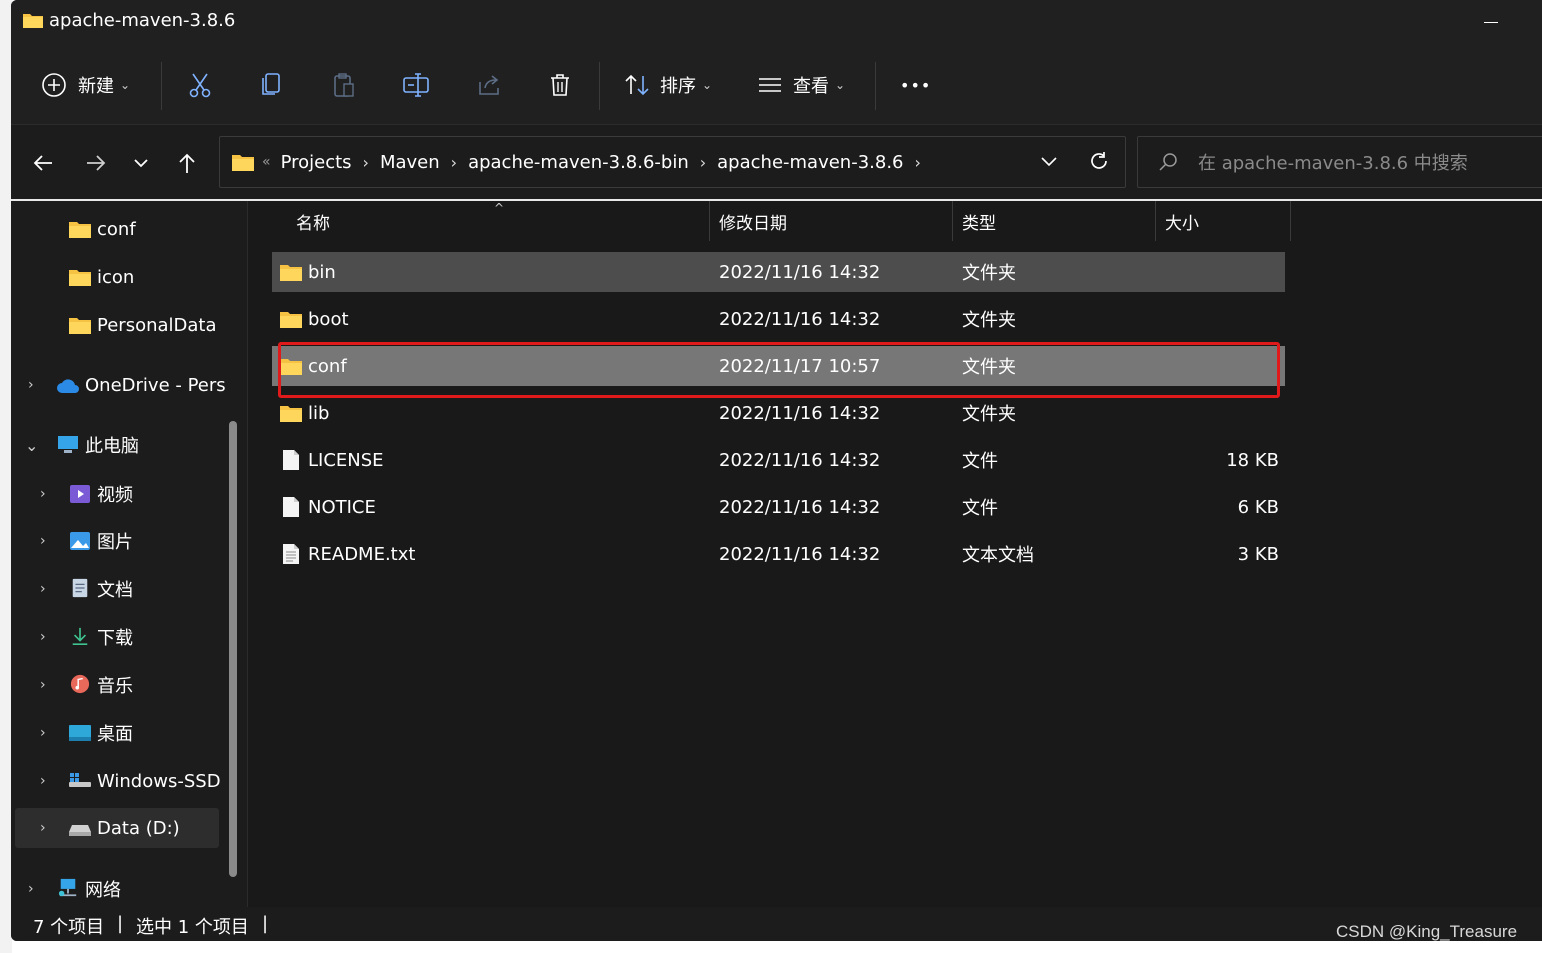 This screenshot has width=1542, height=953. Describe the element at coordinates (115, 734) in the screenshot. I see `sidebar-item-label: 桌面` at that location.